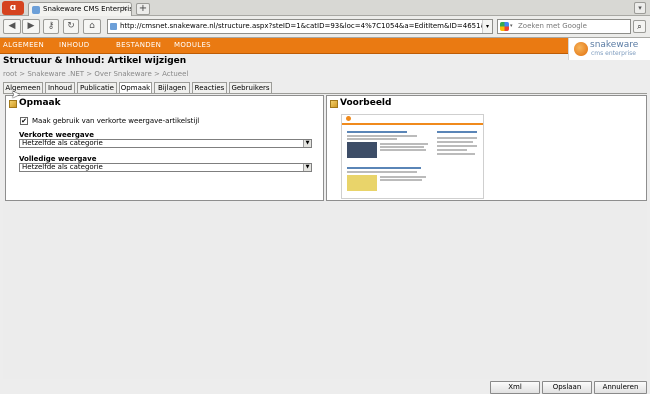 The width and height of the screenshot is (650, 394). I want to click on preview-thumbnail, so click(412, 156).